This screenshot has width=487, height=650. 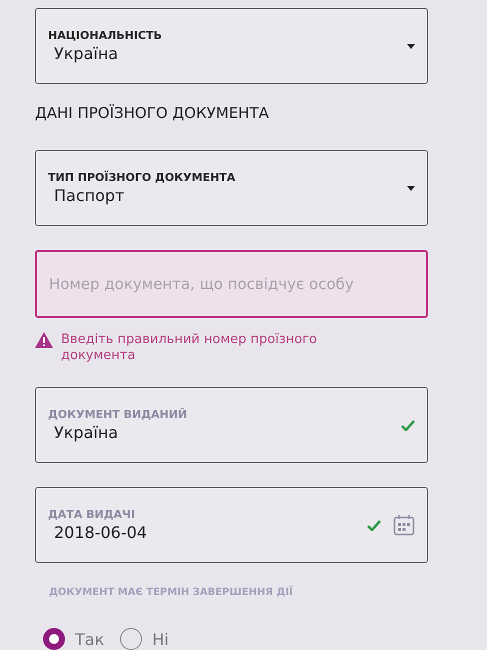 What do you see at coordinates (231, 188) in the screenshot?
I see `select-field: ТИП ПРОЇЗНОГО ДОКУМЕНТА Паспорт` at bounding box center [231, 188].